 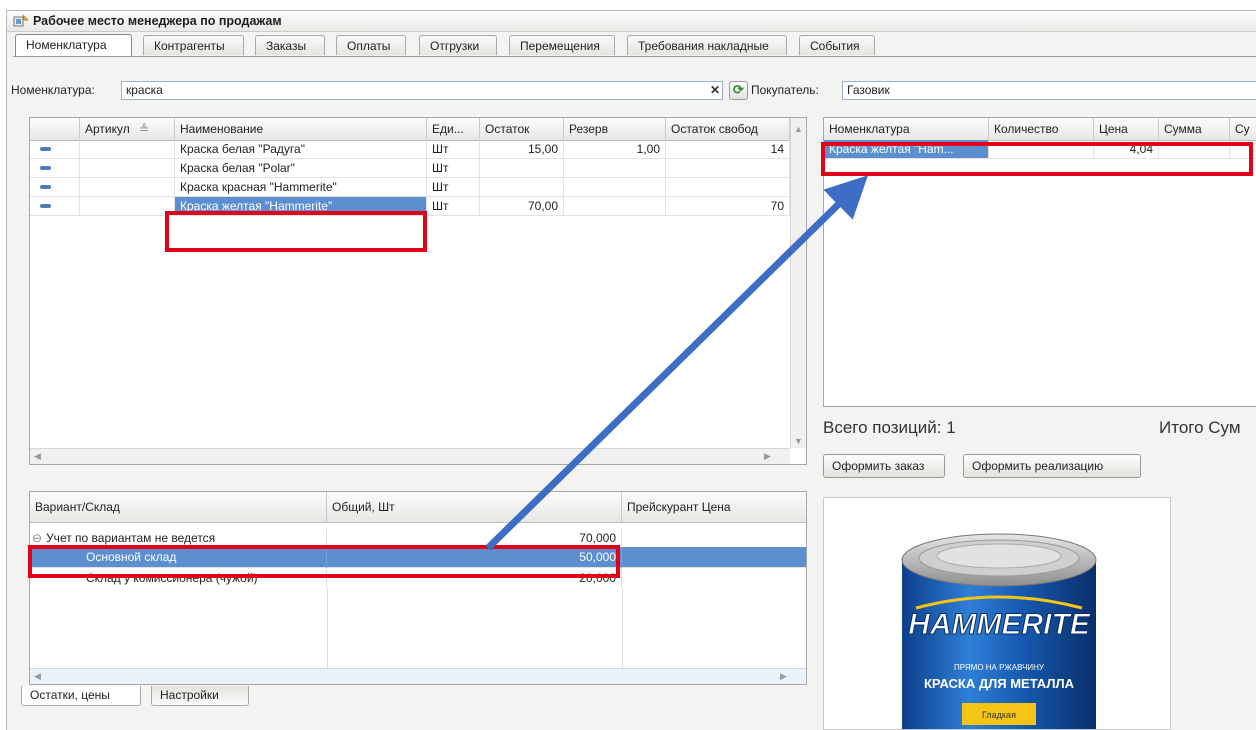 What do you see at coordinates (410, 456) in the screenshot?
I see `products-hscroll: ◀ ▶` at bounding box center [410, 456].